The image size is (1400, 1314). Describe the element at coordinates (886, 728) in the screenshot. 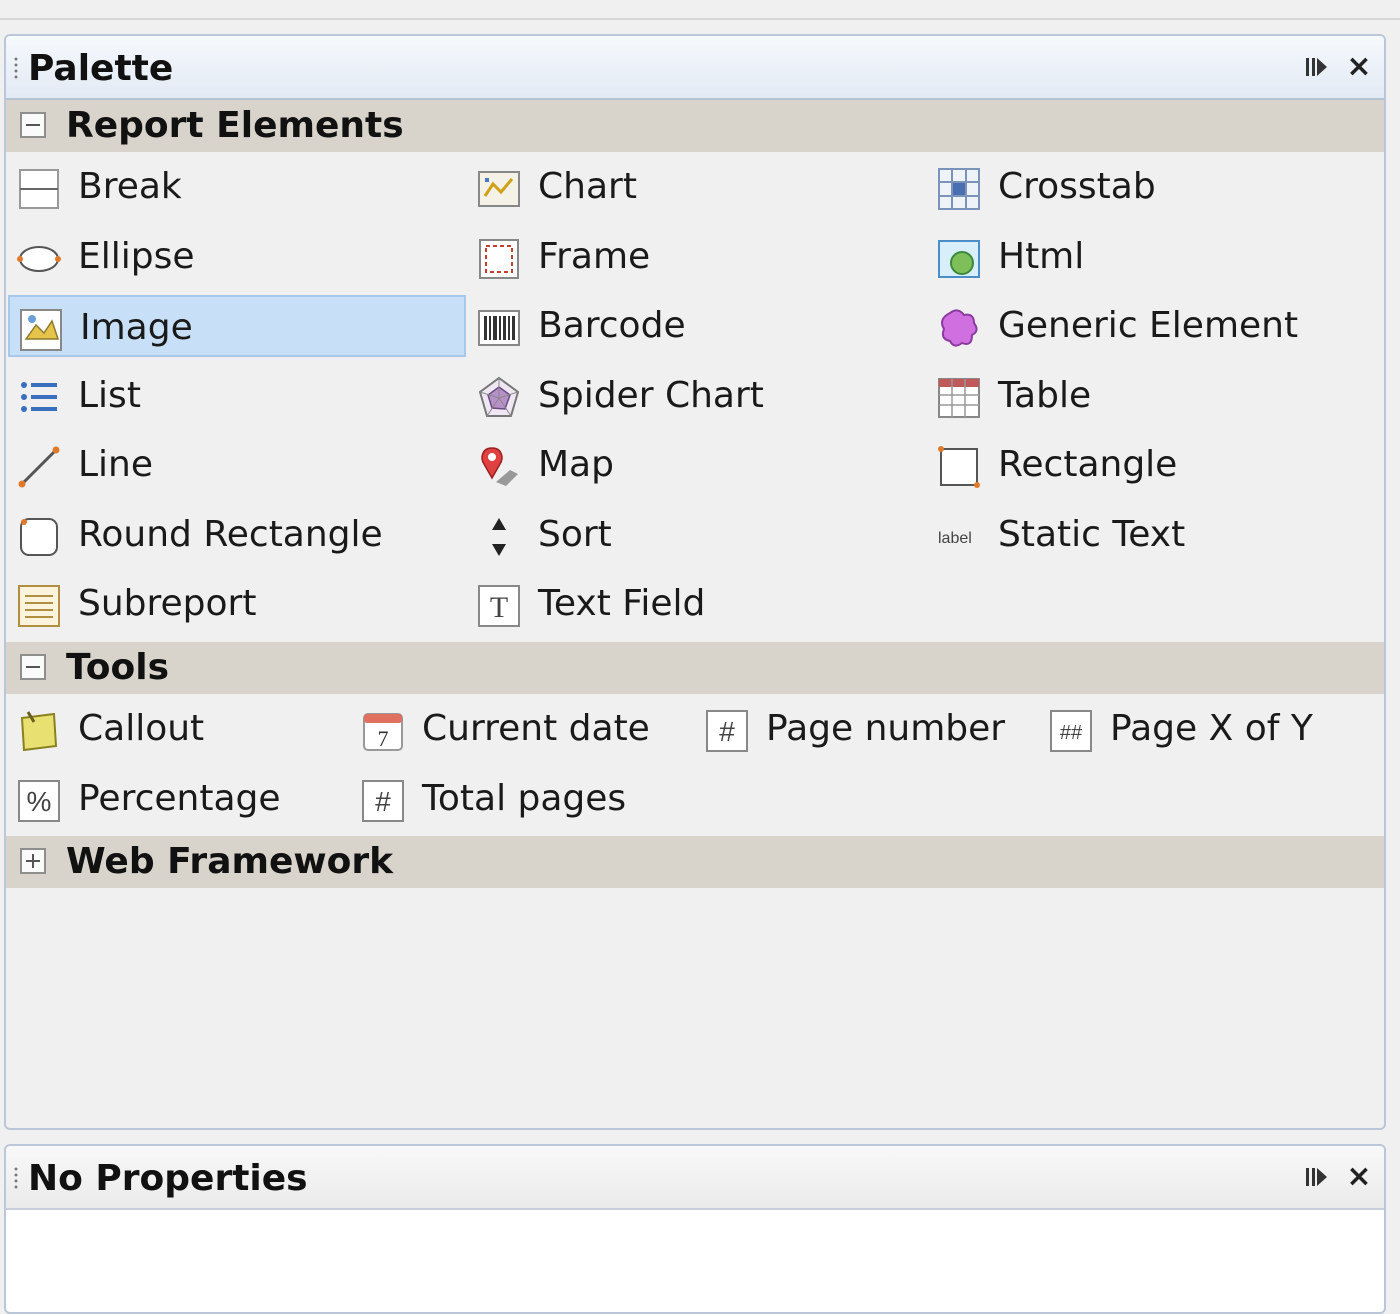

I see `palette-item-label: Page number` at that location.